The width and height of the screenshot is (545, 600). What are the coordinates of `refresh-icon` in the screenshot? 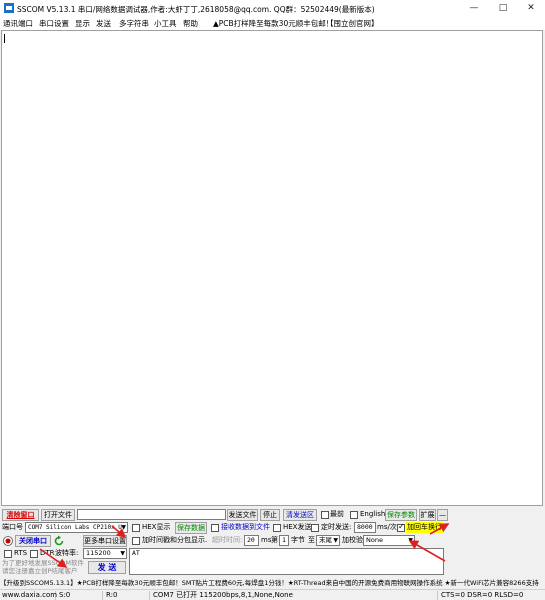 It's located at (59, 541).